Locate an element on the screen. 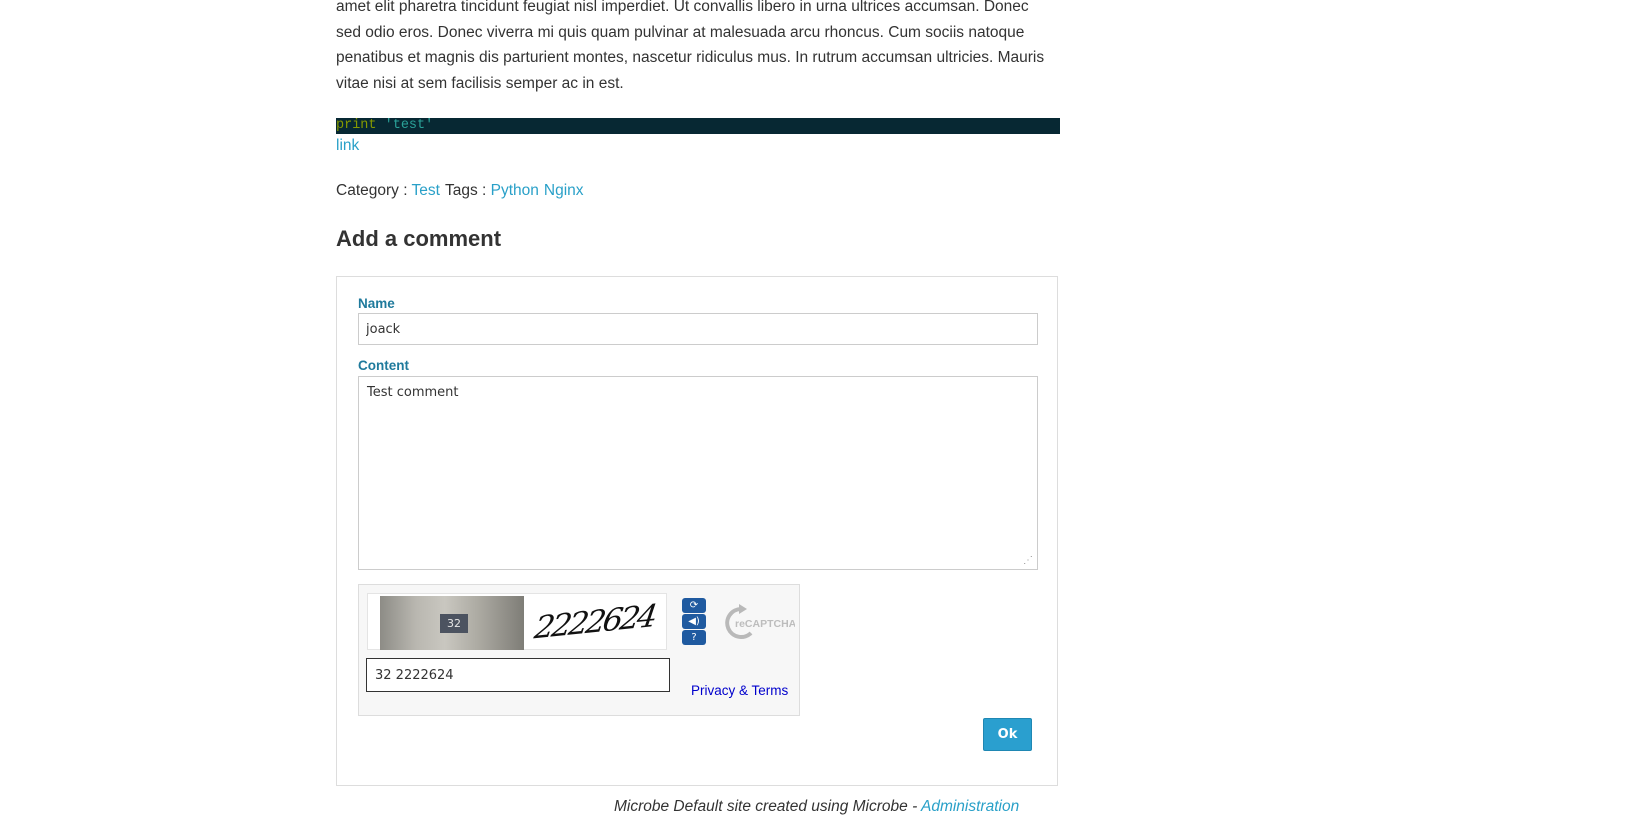 This screenshot has width=1639, height=820. captcha-image: 32 2222624 is located at coordinates (517, 621).